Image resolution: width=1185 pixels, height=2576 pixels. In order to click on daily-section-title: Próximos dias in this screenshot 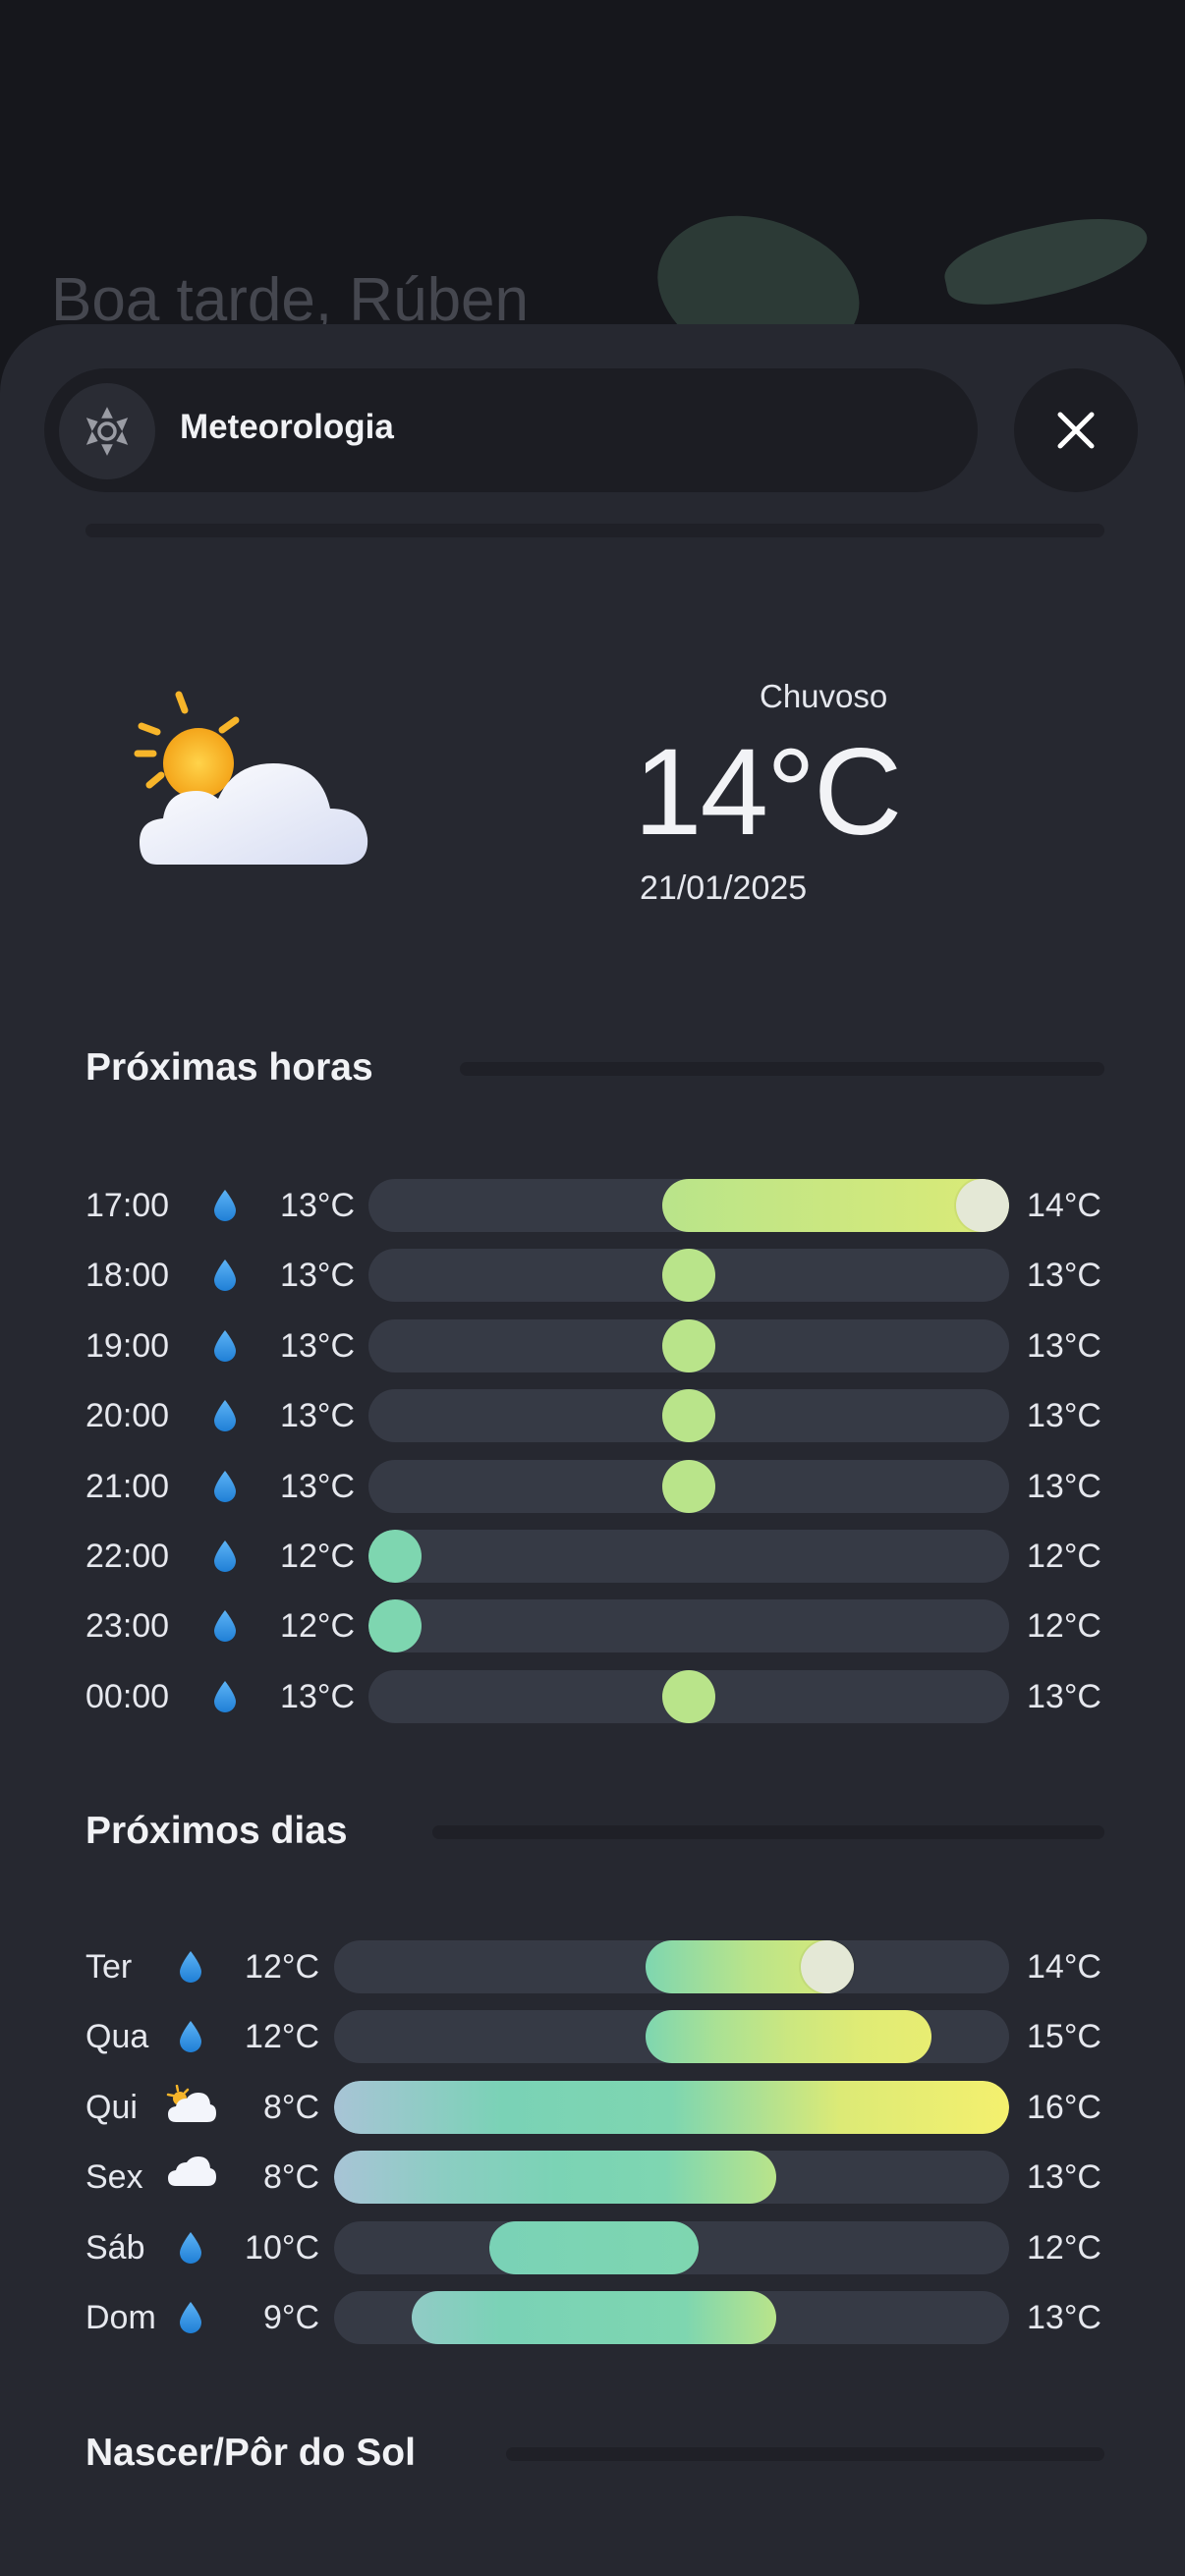, I will do `click(216, 1831)`.